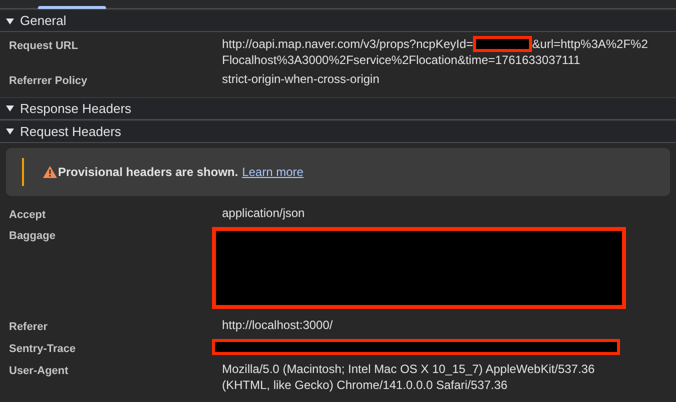 The width and height of the screenshot is (676, 402). I want to click on header-value: Flocalhost%3A3000%2Fservice%2Flocation&time=1761633037111, so click(401, 60).